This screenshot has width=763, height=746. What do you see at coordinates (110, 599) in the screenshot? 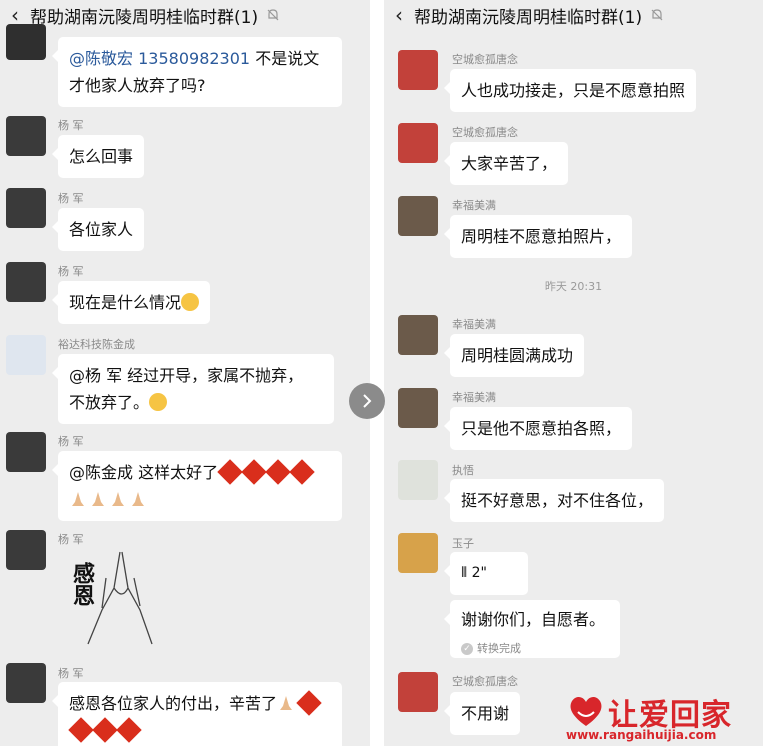
I see `gratitude-sticker: 感恩` at bounding box center [110, 599].